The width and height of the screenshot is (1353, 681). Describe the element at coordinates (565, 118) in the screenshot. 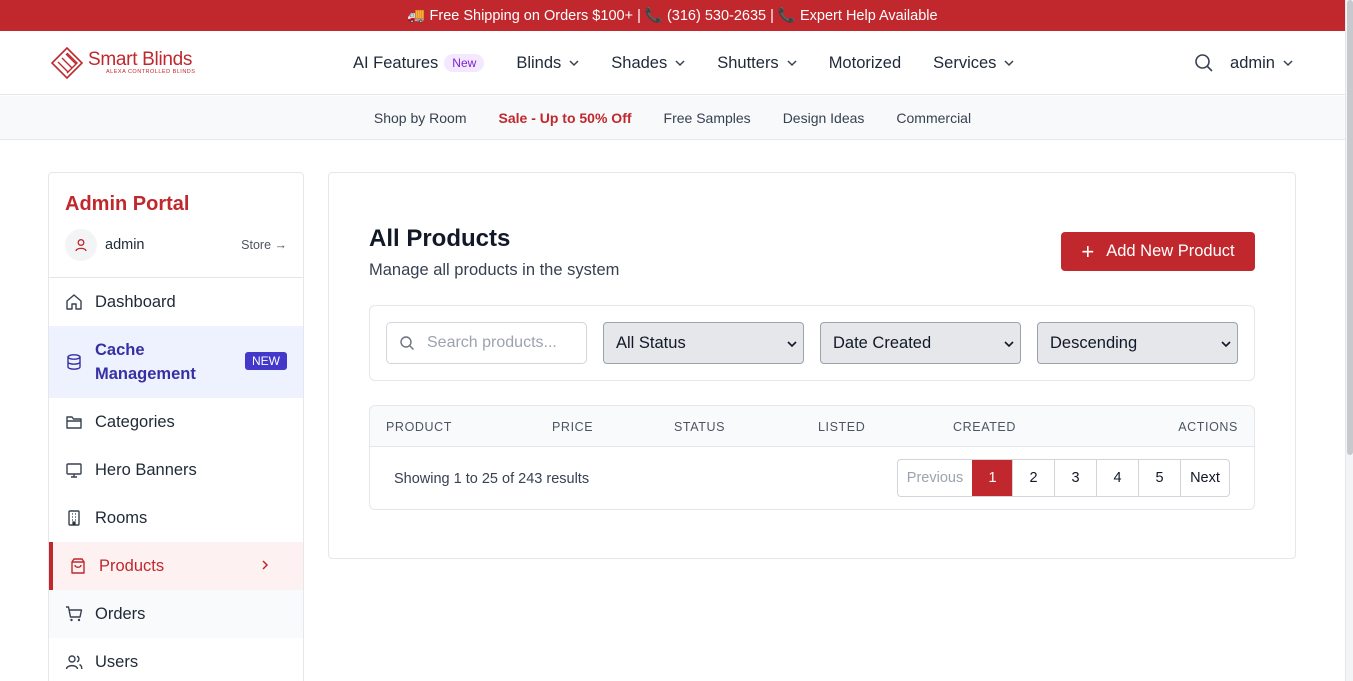

I see `subnav-sale: Sale - Up to 50% Off` at that location.